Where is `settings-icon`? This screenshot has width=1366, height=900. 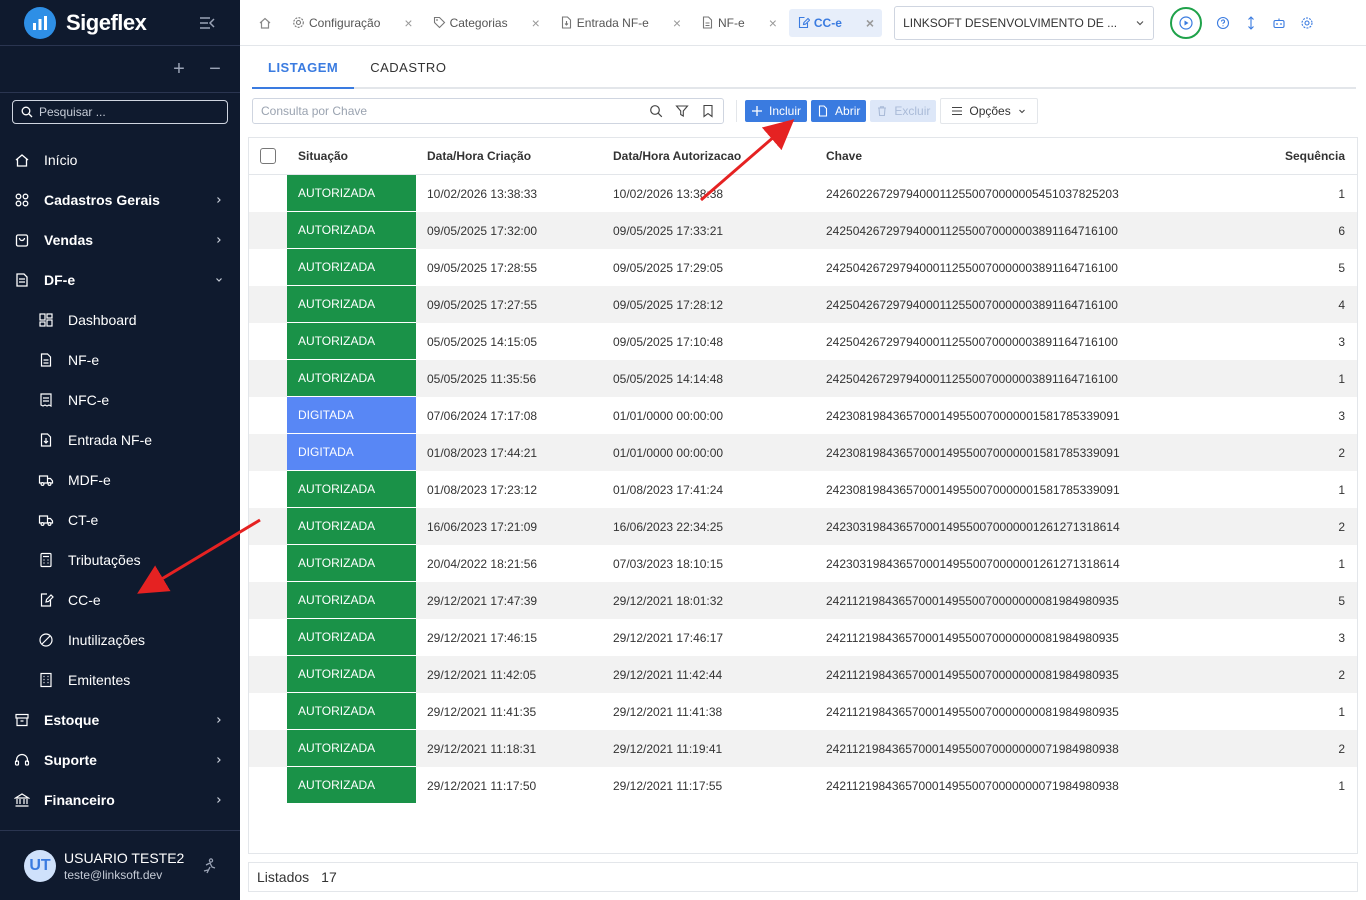
settings-icon is located at coordinates (1307, 23).